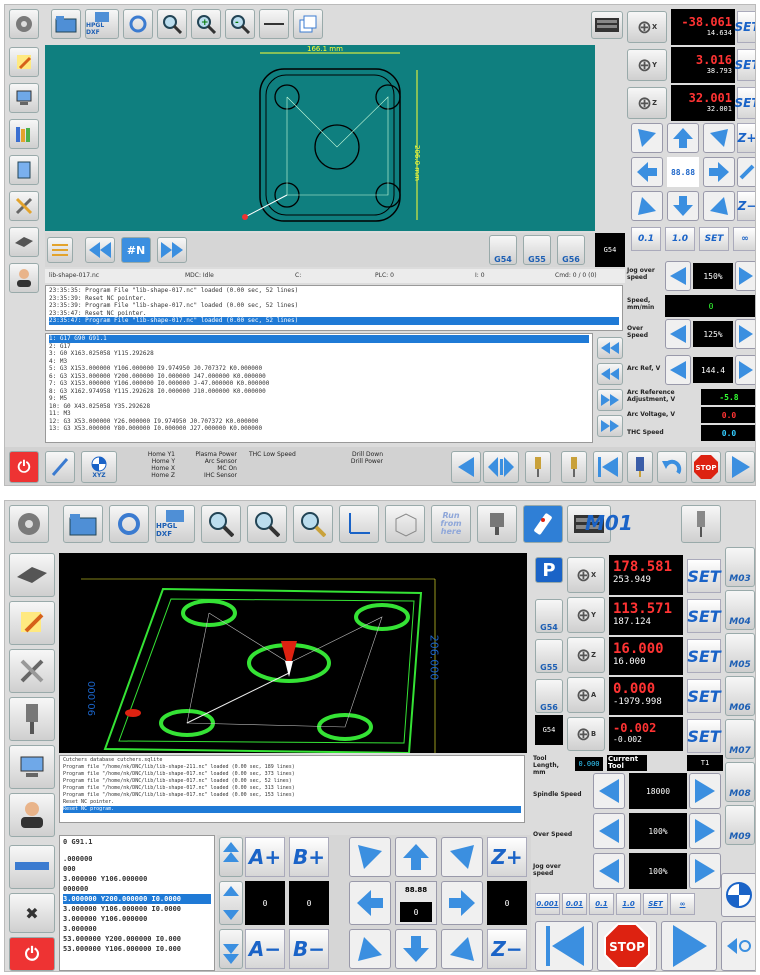 Image resolution: width=760 pixels, height=975 pixels. Describe the element at coordinates (292, 809) in the screenshot. I see `log-line: Reset NC program.` at that location.